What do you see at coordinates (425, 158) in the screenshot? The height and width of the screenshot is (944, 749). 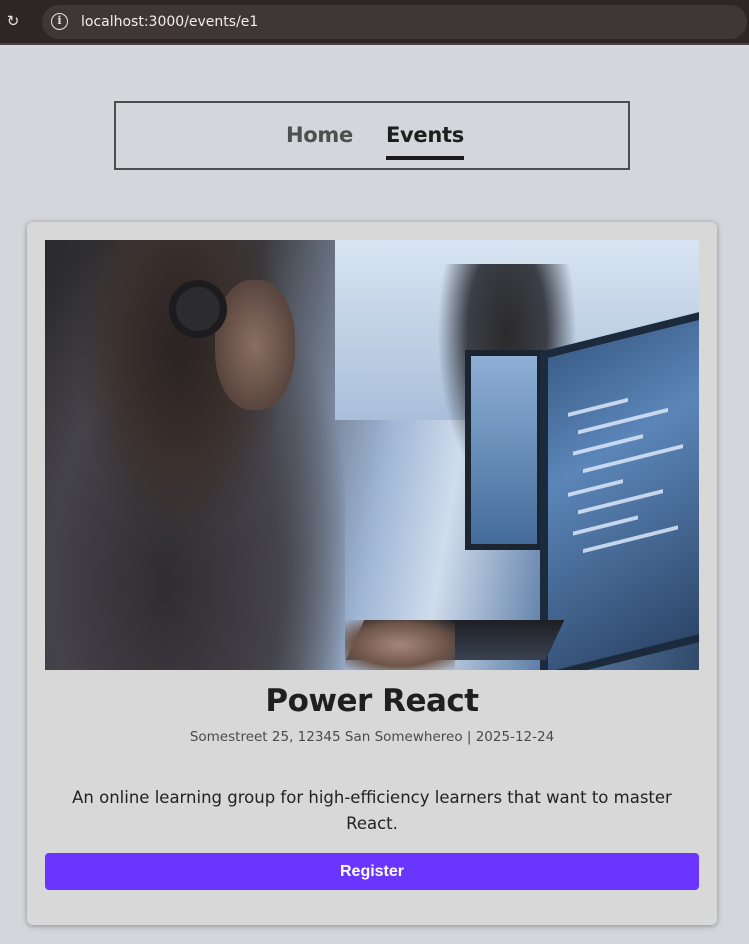 I see `active-underline` at bounding box center [425, 158].